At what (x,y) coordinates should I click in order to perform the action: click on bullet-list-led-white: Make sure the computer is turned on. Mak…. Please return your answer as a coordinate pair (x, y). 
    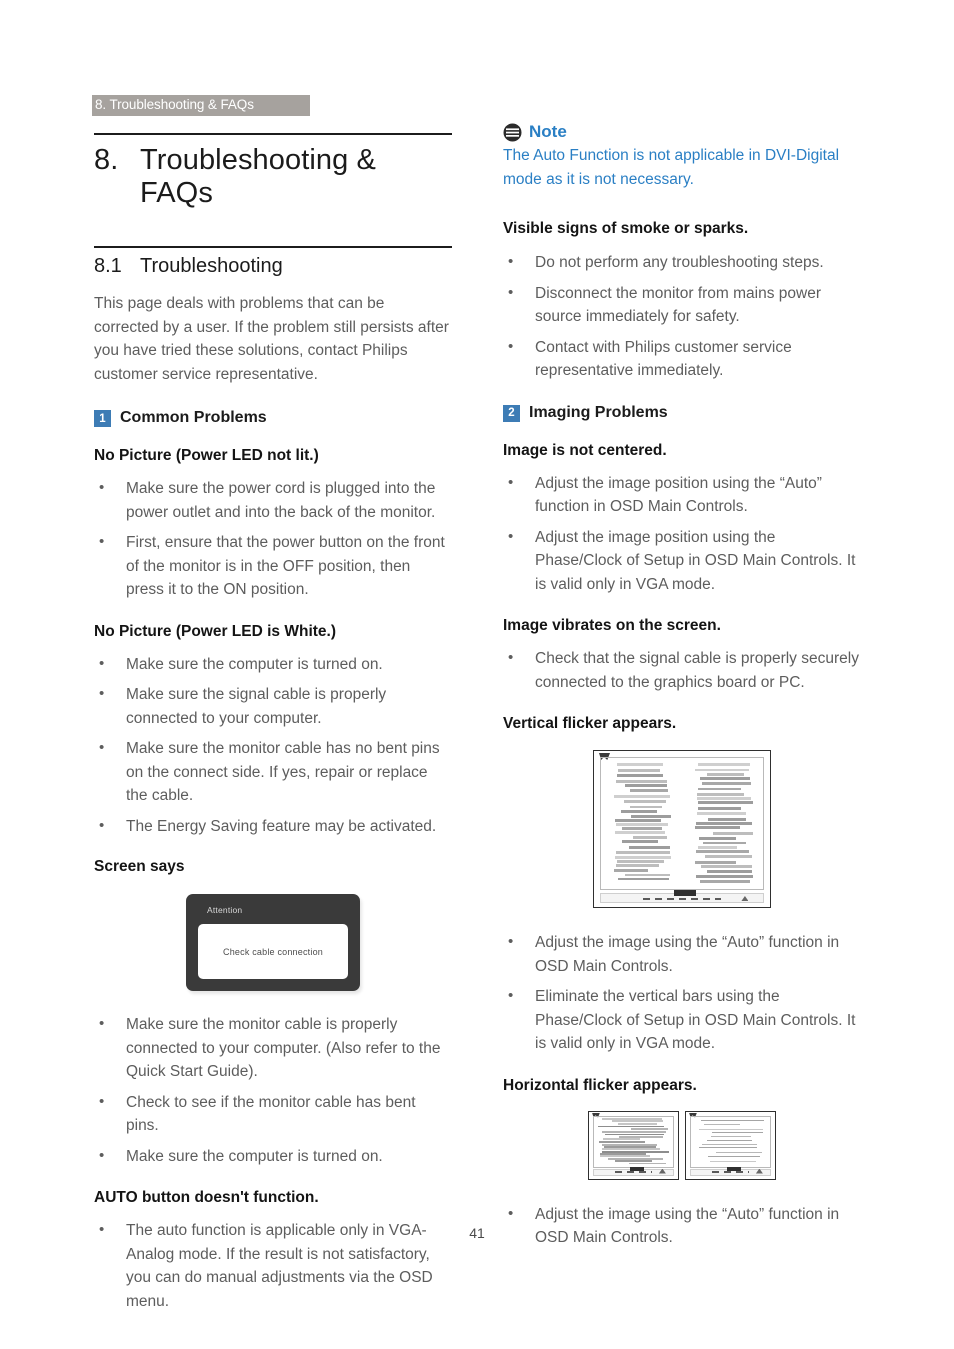
    Looking at the image, I should click on (273, 745).